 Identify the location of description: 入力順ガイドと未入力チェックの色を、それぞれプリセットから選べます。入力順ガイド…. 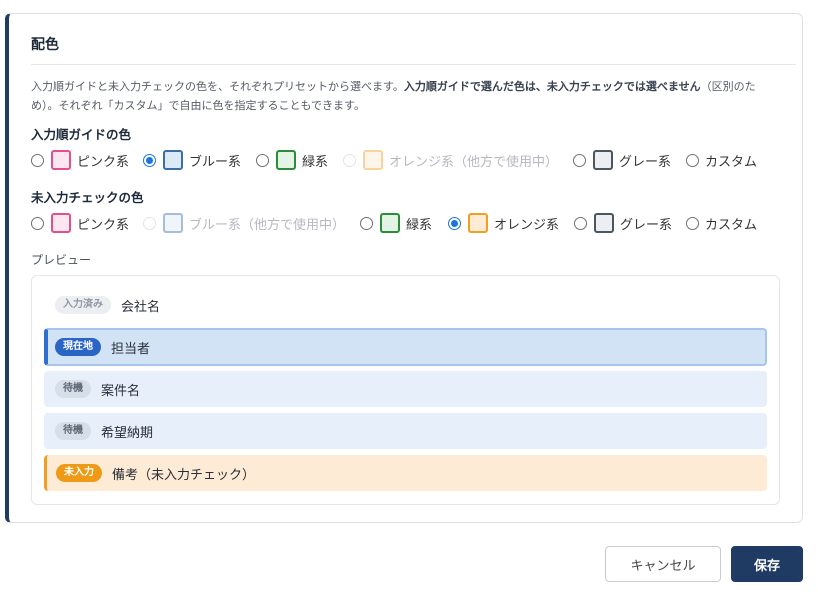
(407, 96).